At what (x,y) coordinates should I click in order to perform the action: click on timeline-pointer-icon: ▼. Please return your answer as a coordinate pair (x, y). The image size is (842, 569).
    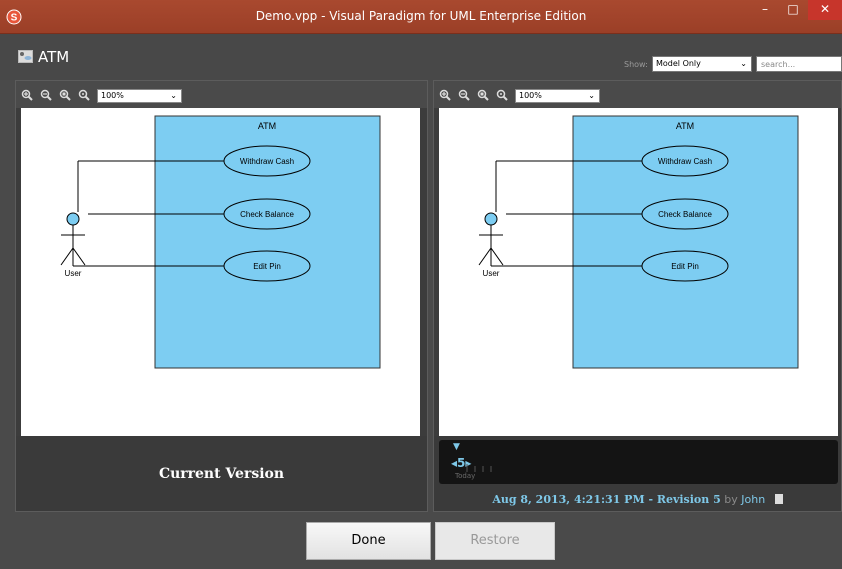
    Looking at the image, I should click on (456, 447).